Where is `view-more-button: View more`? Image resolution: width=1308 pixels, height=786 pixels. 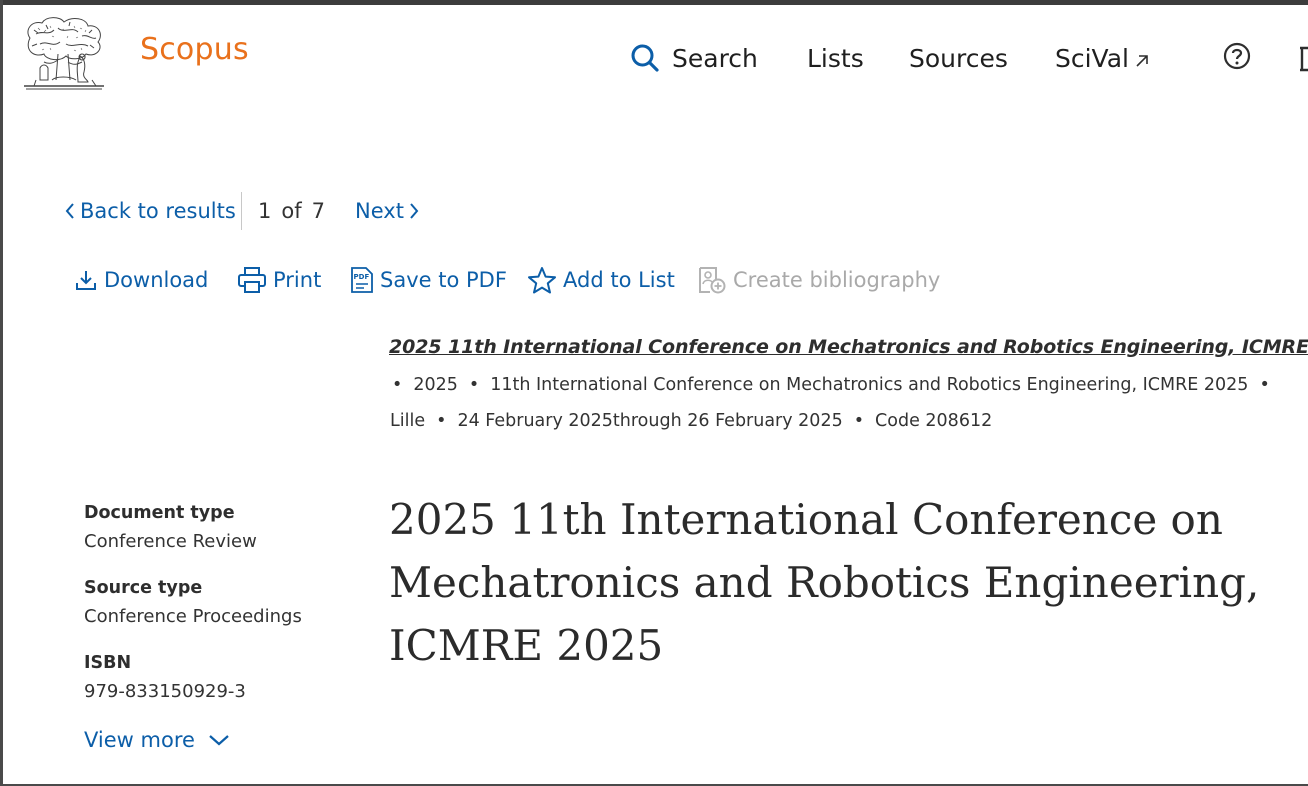
view-more-button: View more is located at coordinates (157, 740).